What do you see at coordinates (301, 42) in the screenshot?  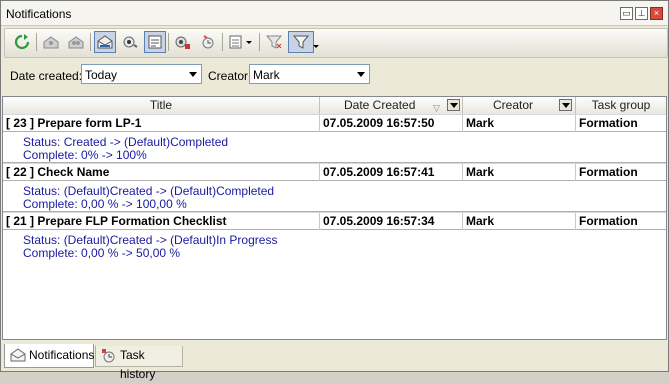 I see `filter-icon` at bounding box center [301, 42].